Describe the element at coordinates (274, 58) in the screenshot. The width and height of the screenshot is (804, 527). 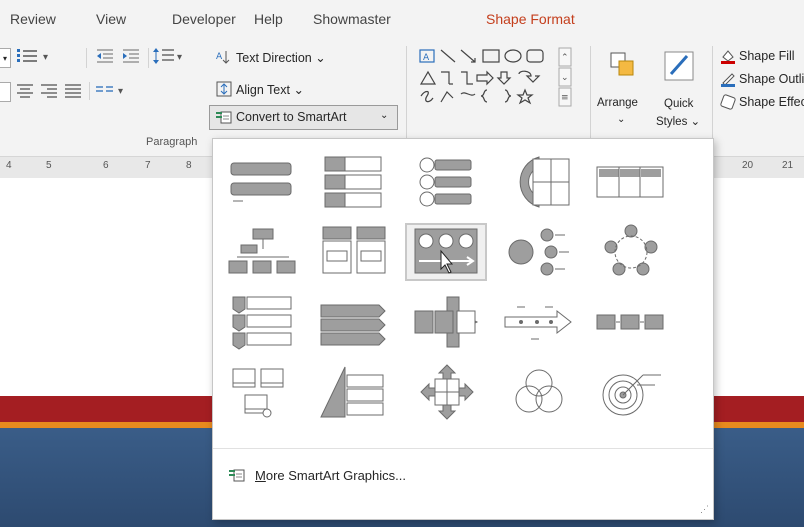
I see `text-direction-label: Text Direction` at that location.